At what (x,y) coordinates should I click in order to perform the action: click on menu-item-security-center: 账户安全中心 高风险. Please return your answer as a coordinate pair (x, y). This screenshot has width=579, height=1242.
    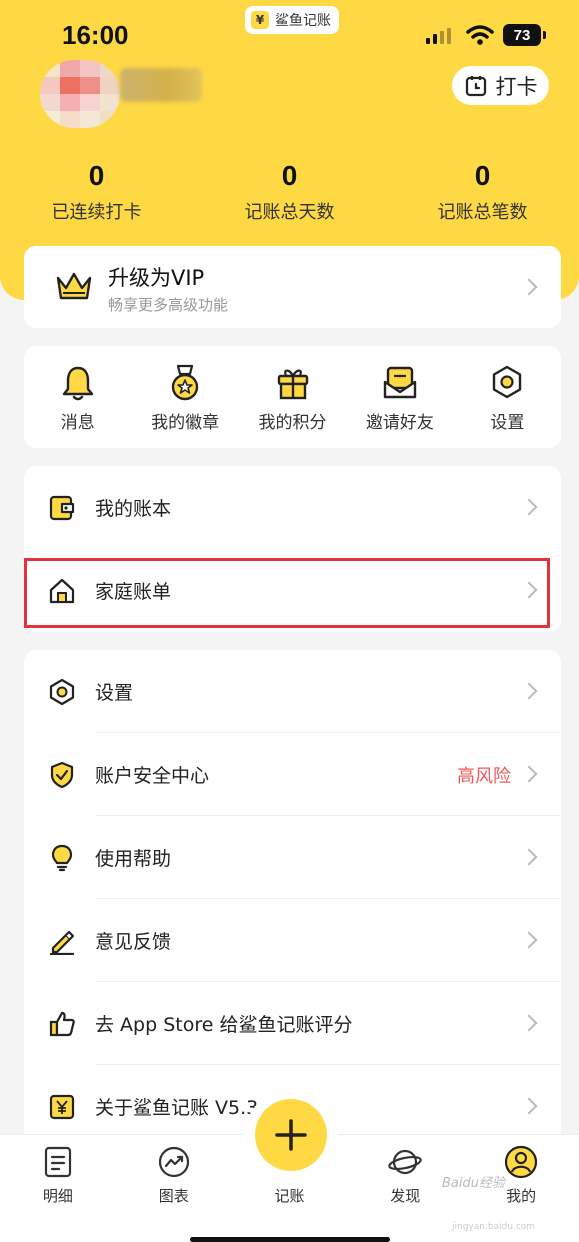
    Looking at the image, I should click on (292, 774).